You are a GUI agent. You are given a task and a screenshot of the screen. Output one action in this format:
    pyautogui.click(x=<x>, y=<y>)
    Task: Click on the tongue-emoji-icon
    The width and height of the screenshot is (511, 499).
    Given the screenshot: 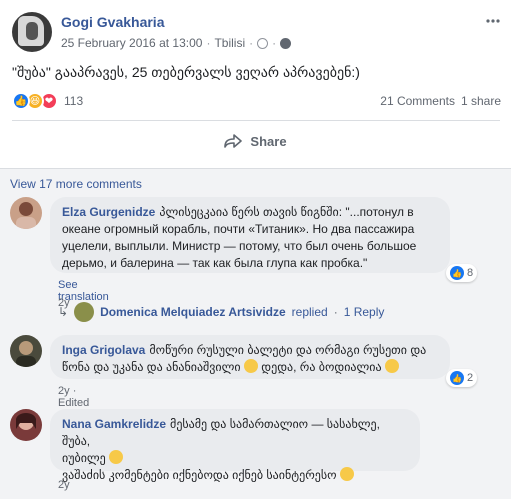 What is the action you would take?
    pyautogui.click(x=346, y=474)
    